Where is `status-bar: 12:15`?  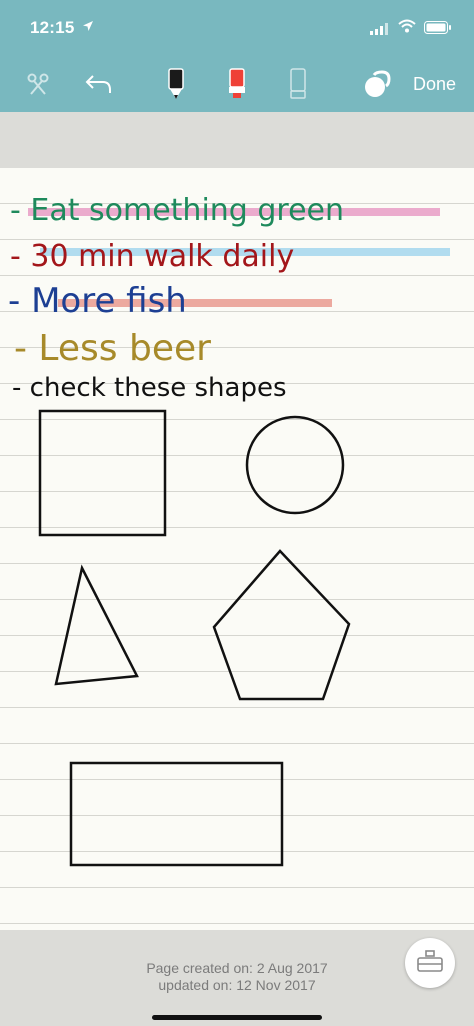 status-bar: 12:15 is located at coordinates (237, 28).